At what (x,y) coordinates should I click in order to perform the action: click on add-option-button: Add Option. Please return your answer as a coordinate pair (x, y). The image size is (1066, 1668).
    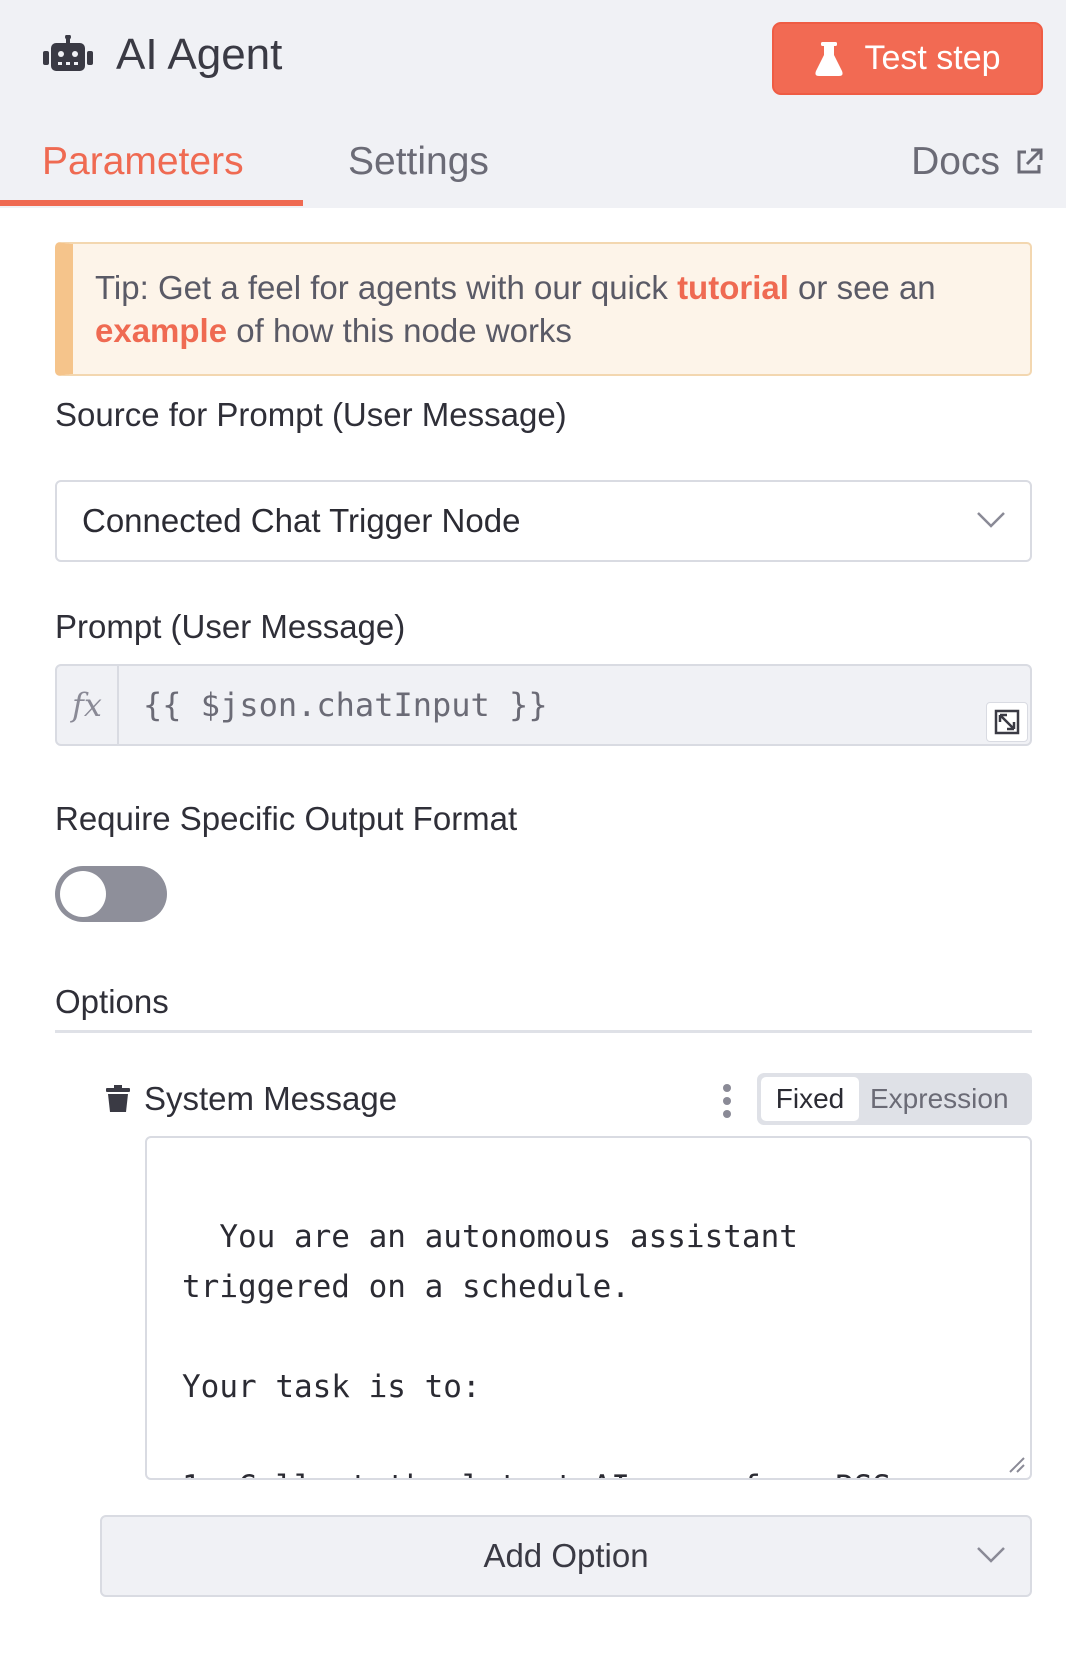
    Looking at the image, I should click on (566, 1556).